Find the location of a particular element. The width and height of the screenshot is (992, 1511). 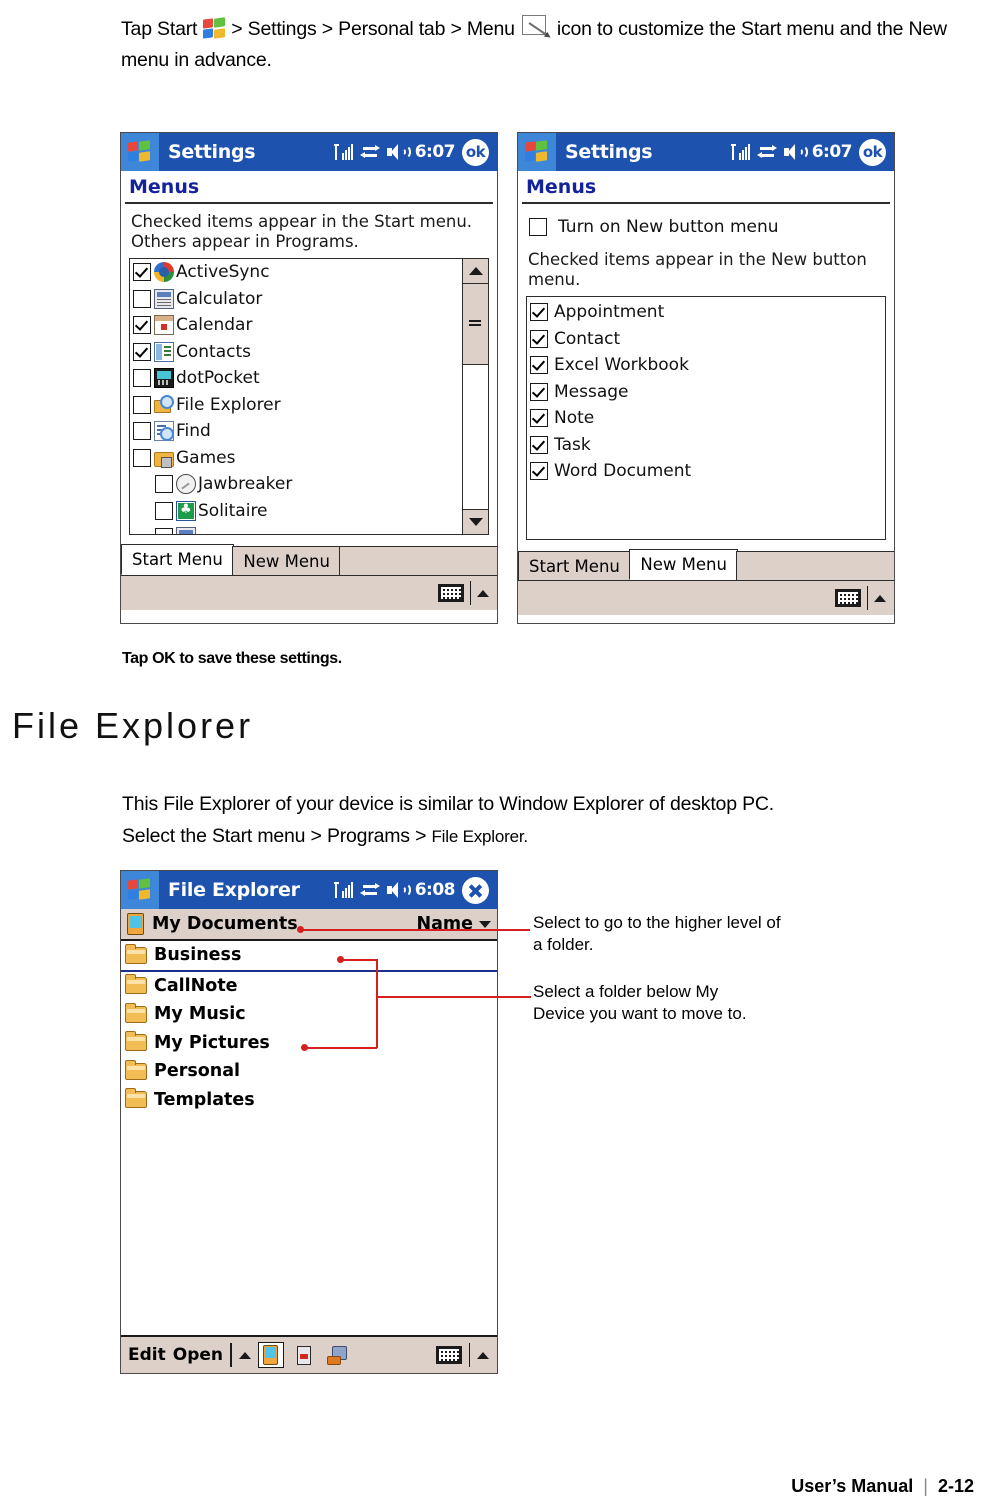

list-item-partial is located at coordinates (296, 529).